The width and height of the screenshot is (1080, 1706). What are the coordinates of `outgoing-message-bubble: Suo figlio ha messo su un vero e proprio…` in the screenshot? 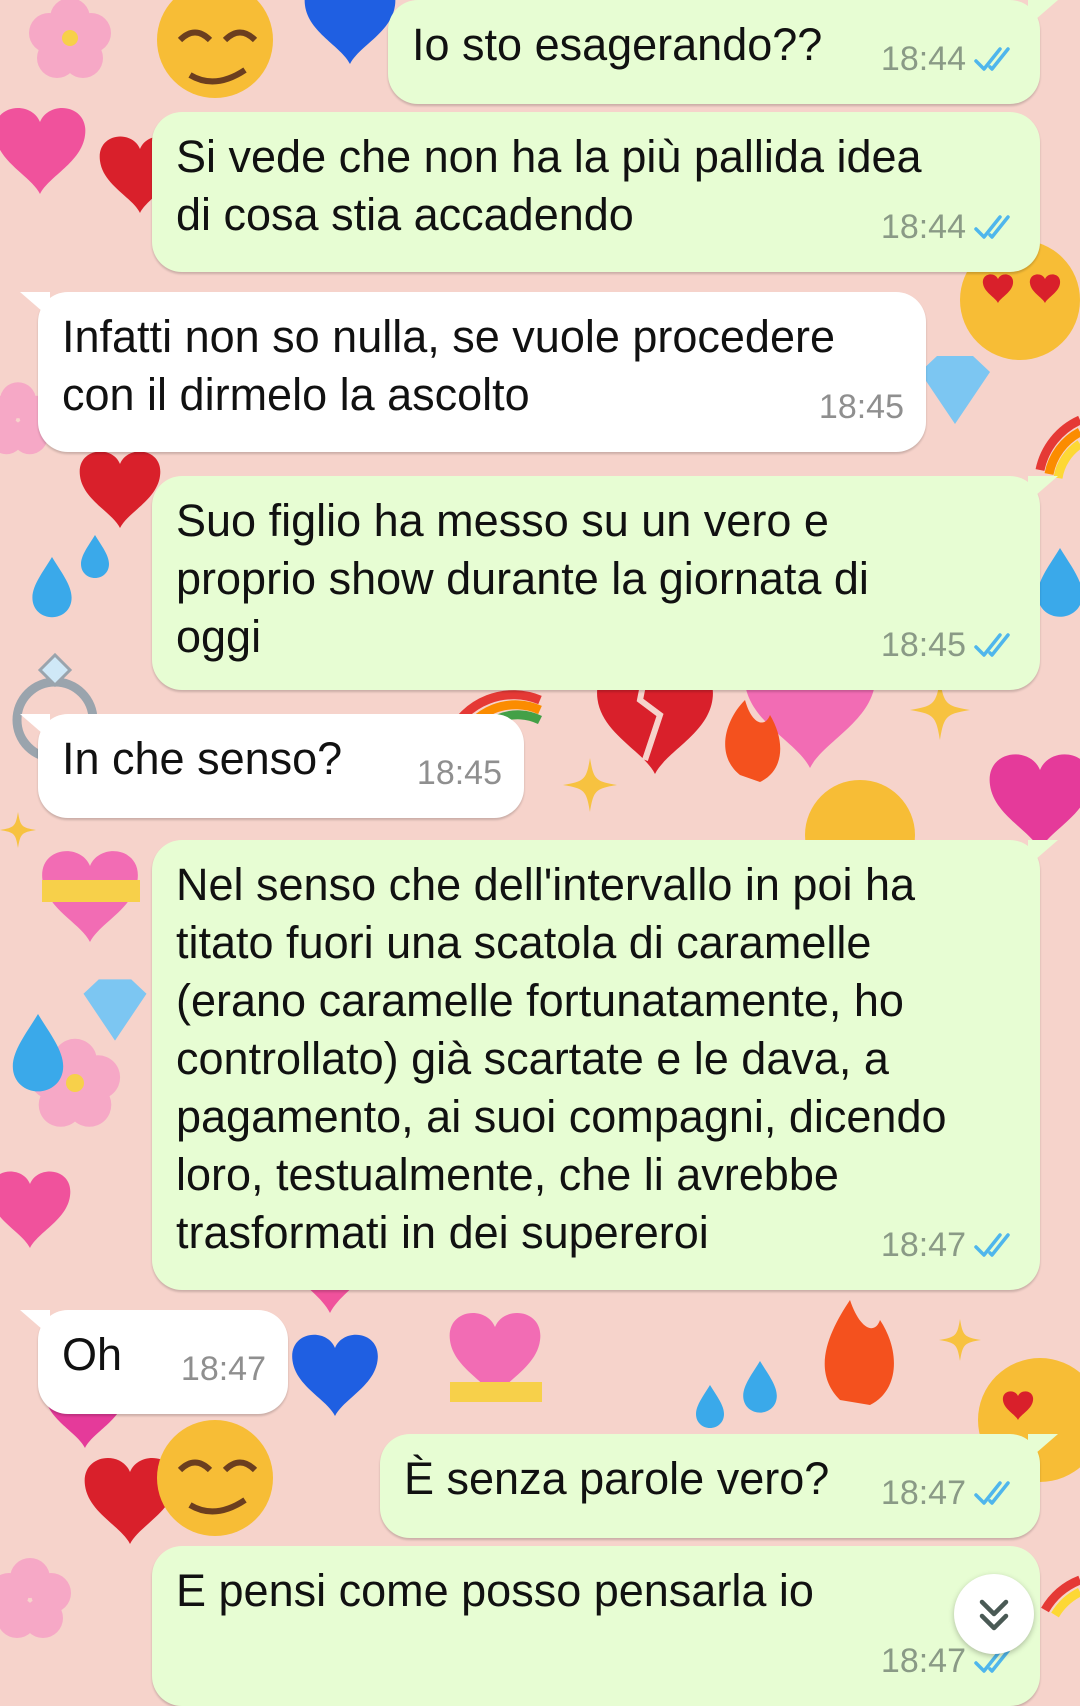 It's located at (605, 583).